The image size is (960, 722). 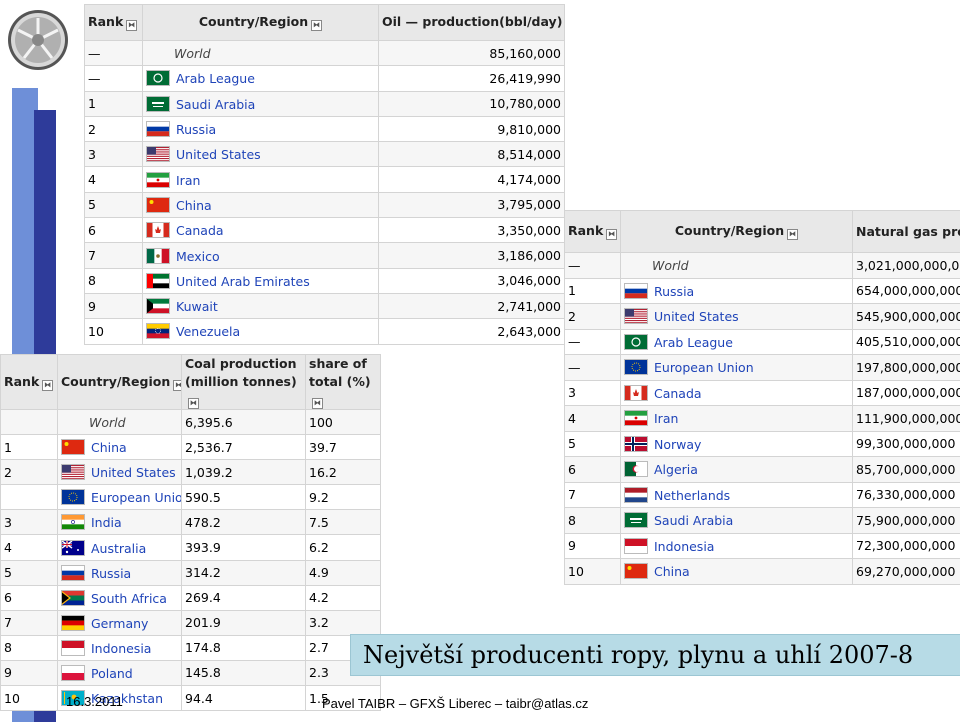 I want to click on table-row: 3 Canada 187,000,000,000, so click(x=762, y=392).